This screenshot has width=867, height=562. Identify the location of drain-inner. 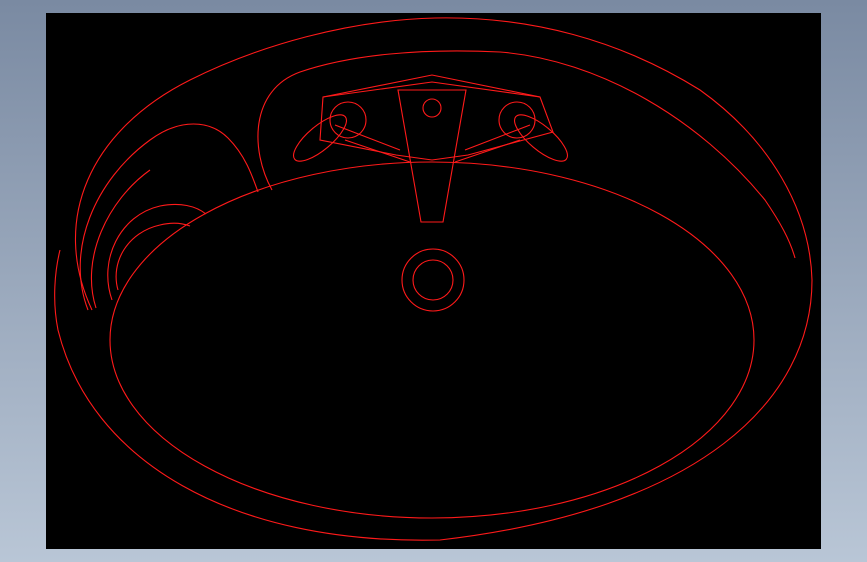
(433, 280).